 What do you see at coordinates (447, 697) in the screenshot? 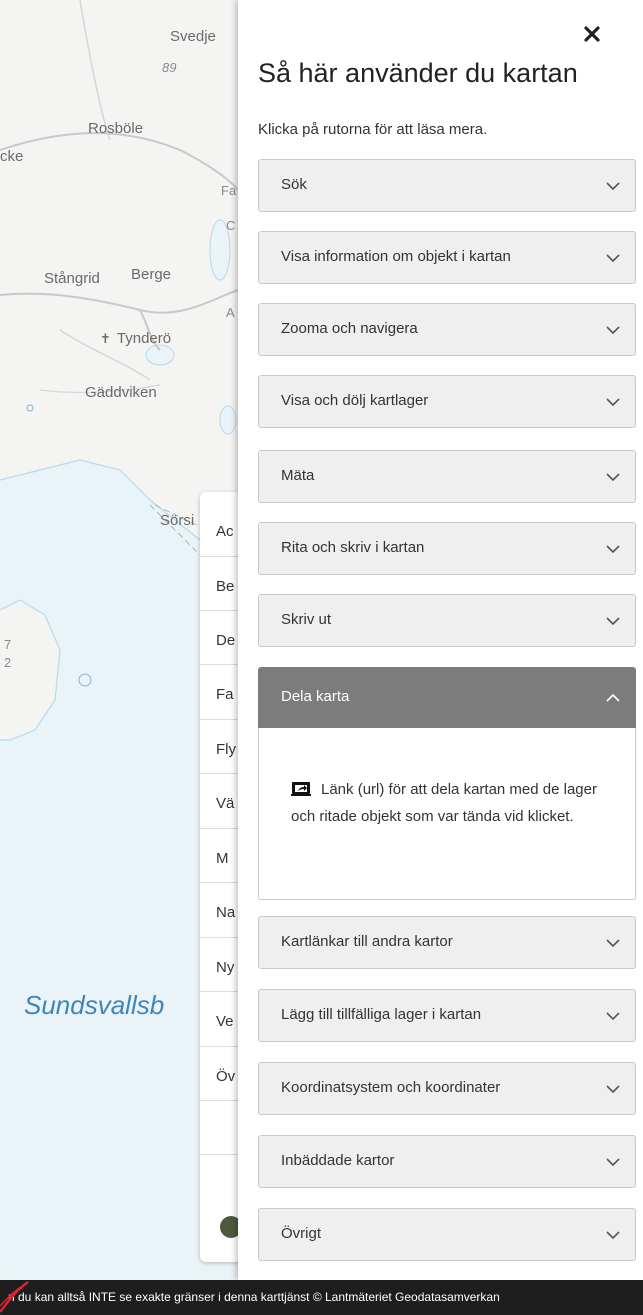
I see `accordion-dela-karta: Dela karta` at bounding box center [447, 697].